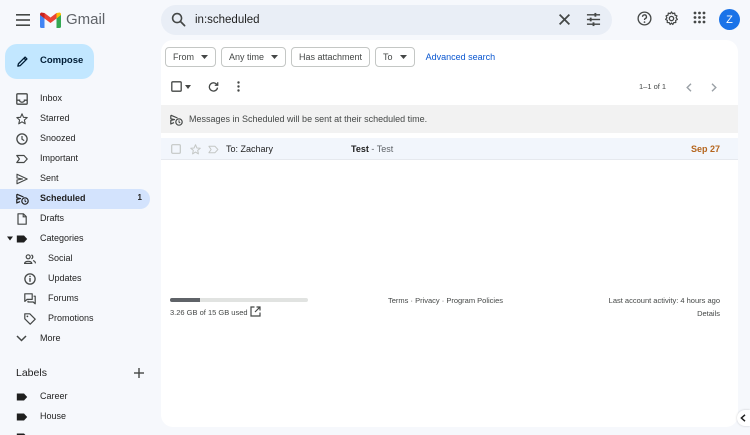 This screenshot has height=435, width=750. Describe the element at coordinates (75, 431) in the screenshot. I see `label-item-partial` at that location.